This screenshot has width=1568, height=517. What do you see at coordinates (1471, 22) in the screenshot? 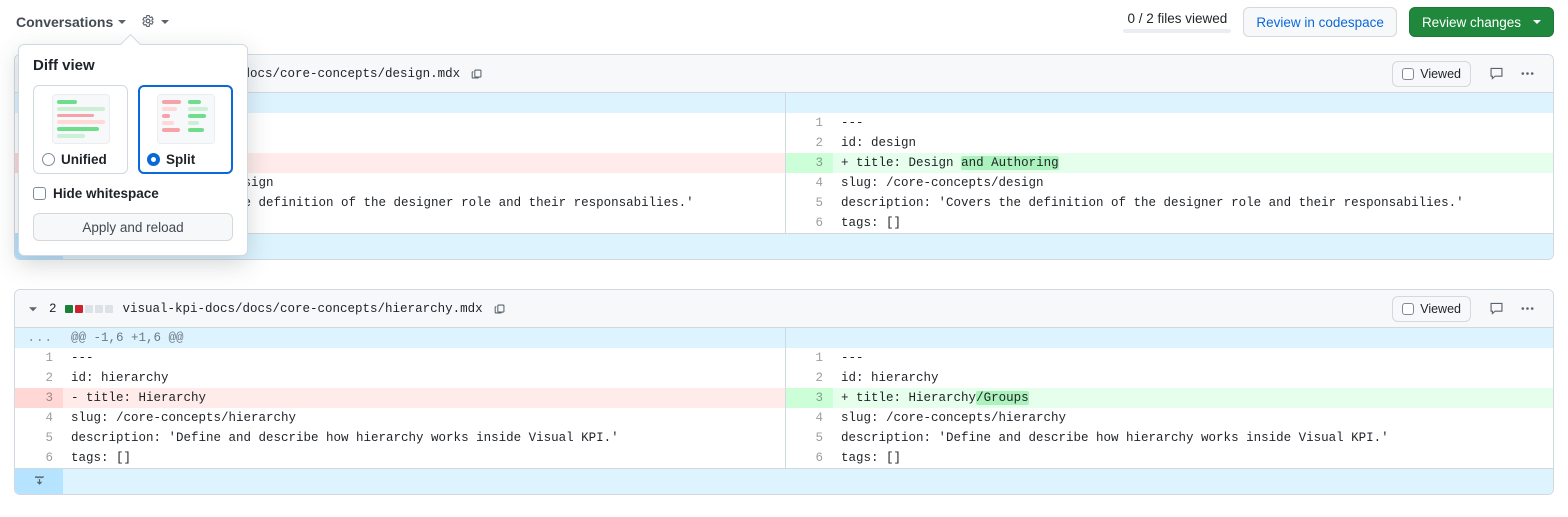
I see `review-changes-label: Review changes` at bounding box center [1471, 22].